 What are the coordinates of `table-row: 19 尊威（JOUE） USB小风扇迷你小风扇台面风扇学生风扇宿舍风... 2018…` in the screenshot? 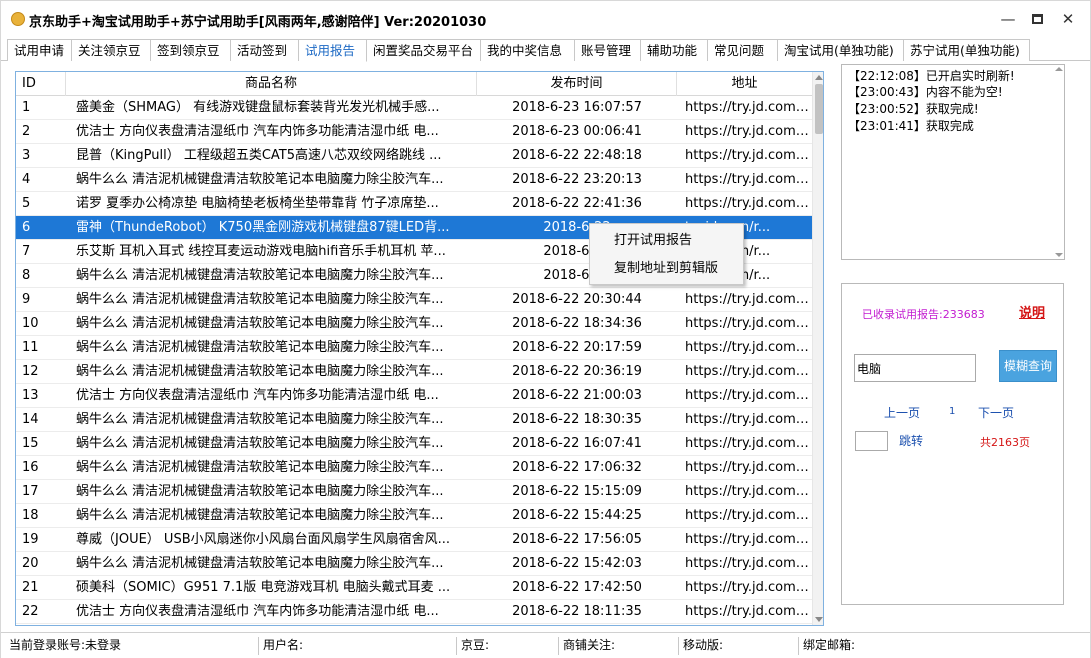 It's located at (414, 540).